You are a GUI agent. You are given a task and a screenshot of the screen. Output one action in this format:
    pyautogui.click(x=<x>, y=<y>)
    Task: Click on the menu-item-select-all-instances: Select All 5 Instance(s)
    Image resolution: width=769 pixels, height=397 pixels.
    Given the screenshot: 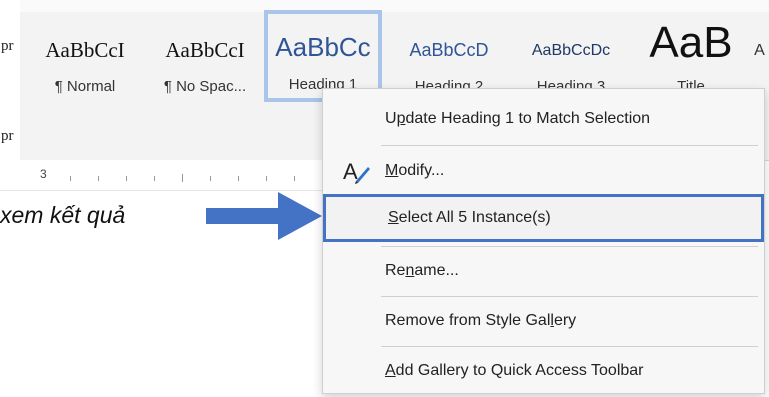 What is the action you would take?
    pyautogui.click(x=543, y=218)
    